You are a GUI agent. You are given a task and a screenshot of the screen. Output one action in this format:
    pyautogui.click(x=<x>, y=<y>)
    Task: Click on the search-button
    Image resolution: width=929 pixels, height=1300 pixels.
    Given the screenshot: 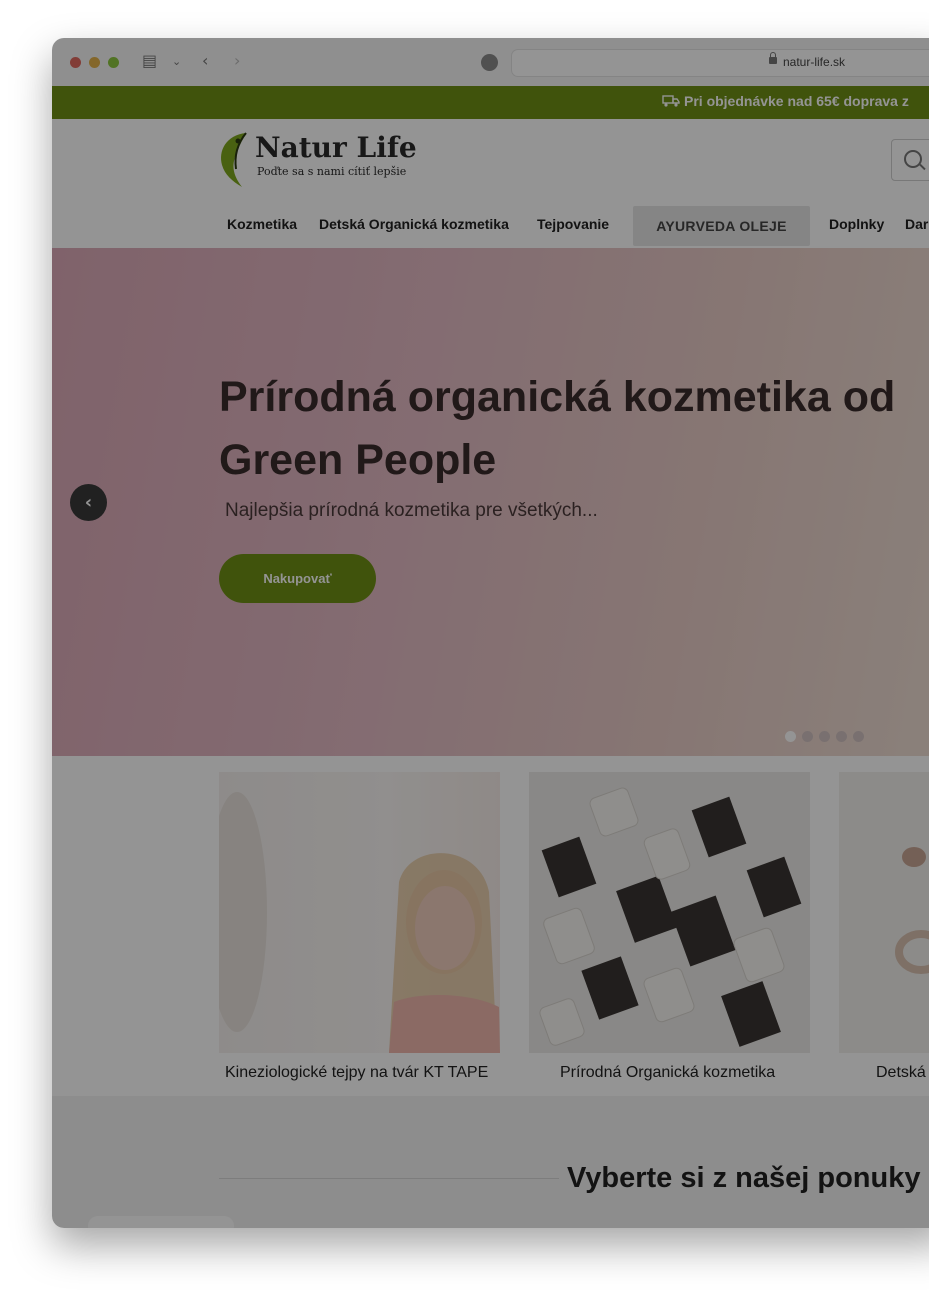 What is the action you would take?
    pyautogui.click(x=910, y=160)
    